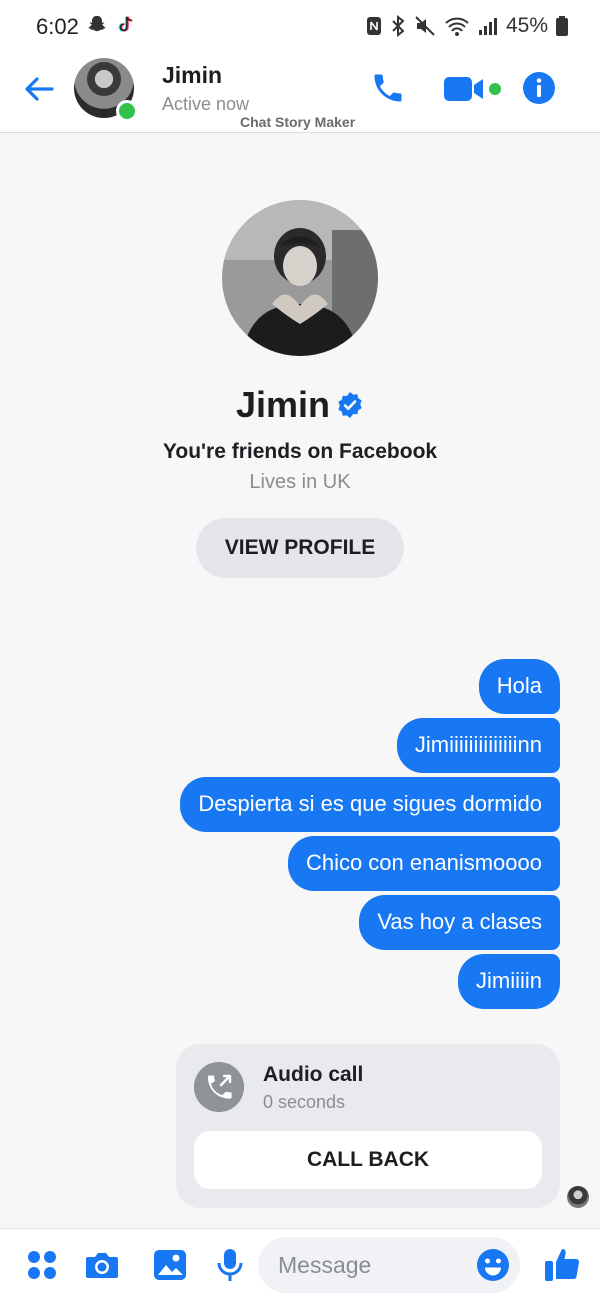  I want to click on watermark: Chat Story Maker, so click(298, 122).